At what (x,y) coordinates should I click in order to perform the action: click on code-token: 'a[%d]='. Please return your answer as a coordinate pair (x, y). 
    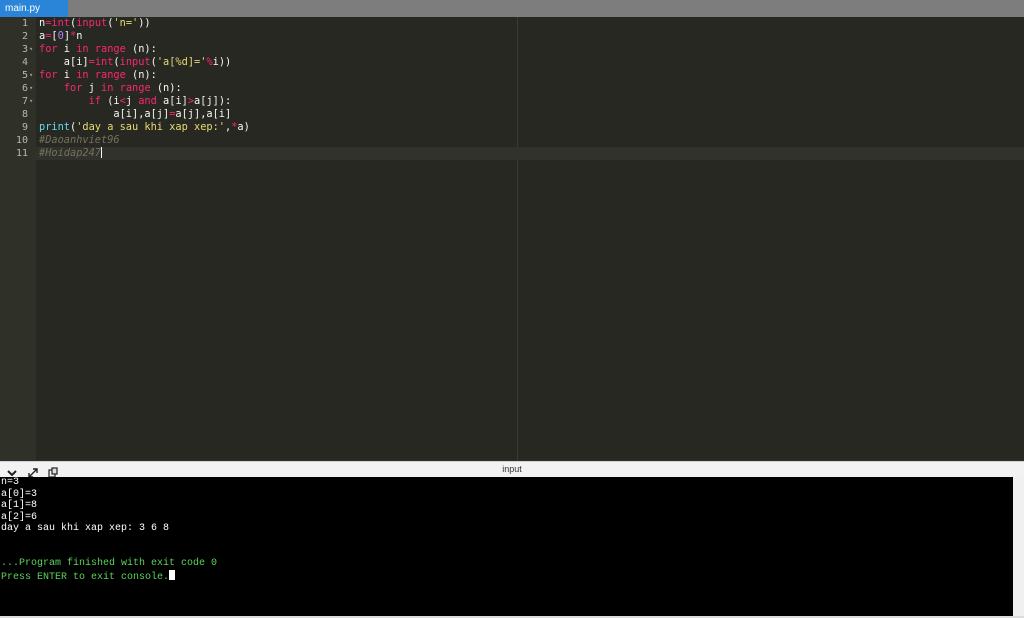
    Looking at the image, I should click on (181, 62).